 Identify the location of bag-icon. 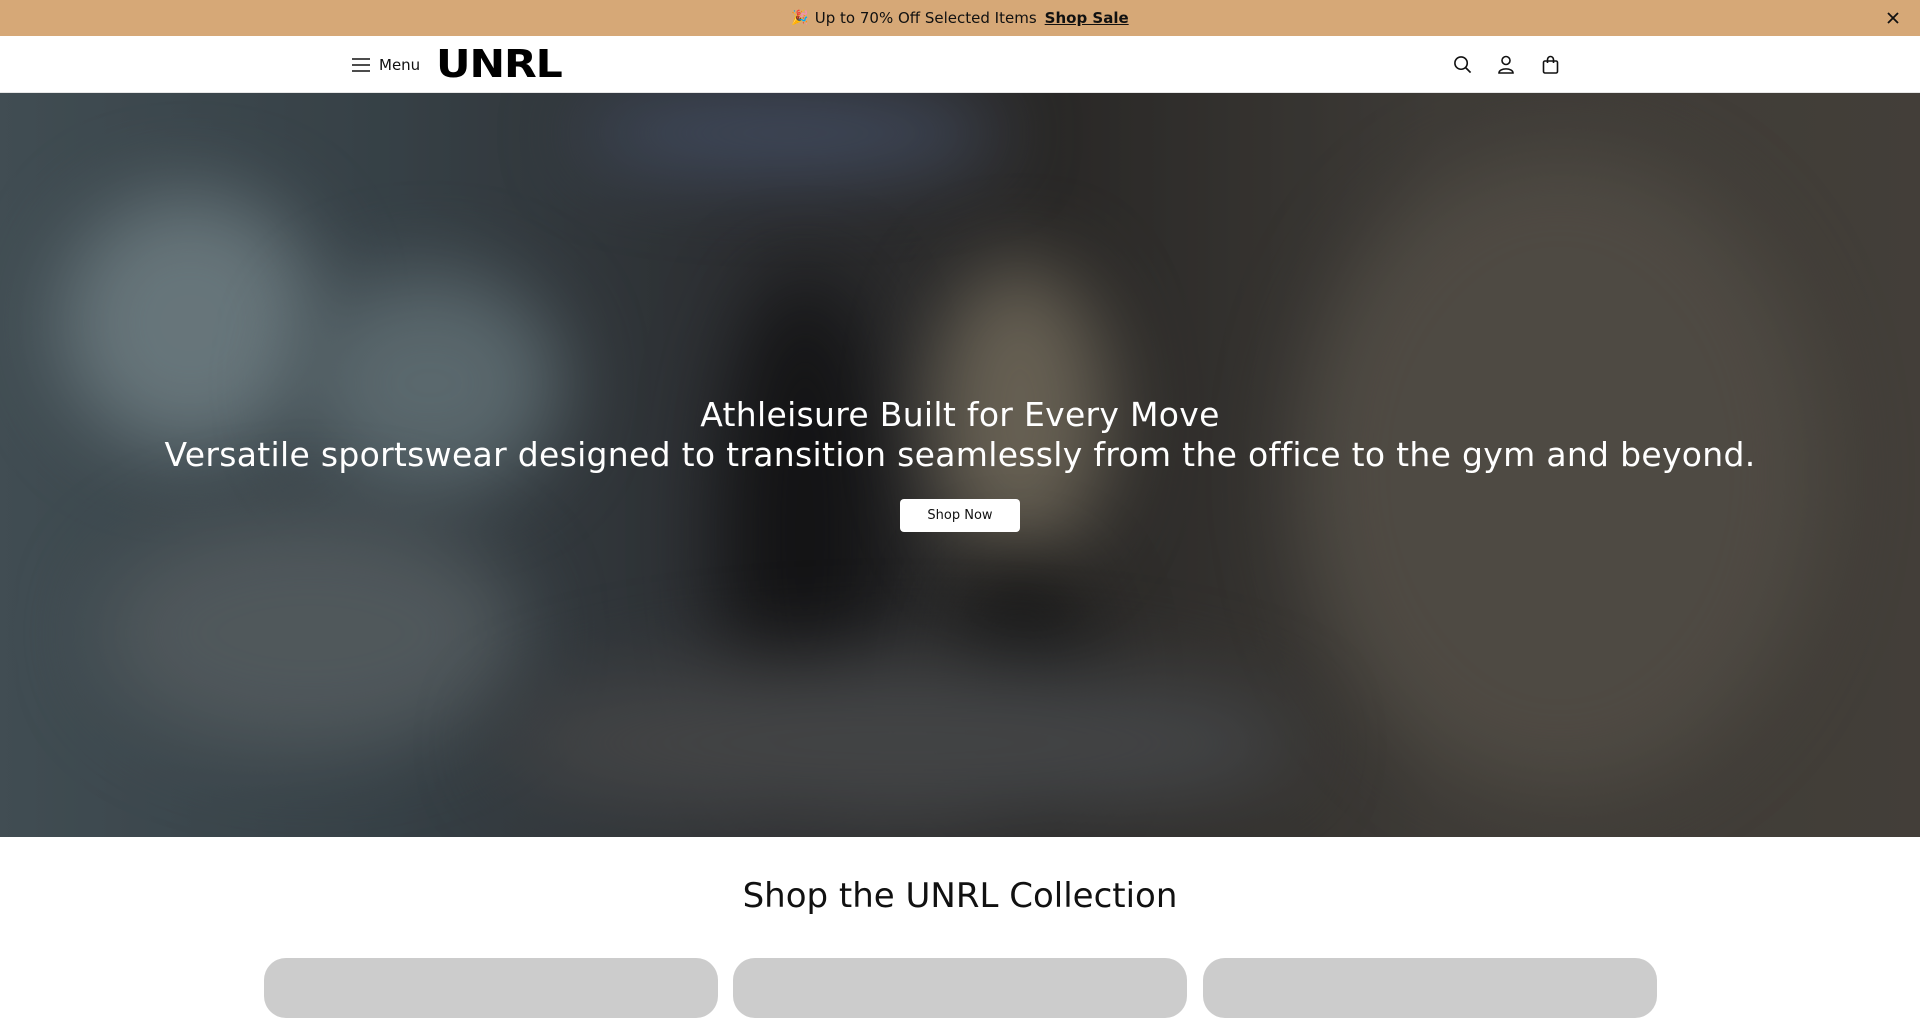
(1550, 64).